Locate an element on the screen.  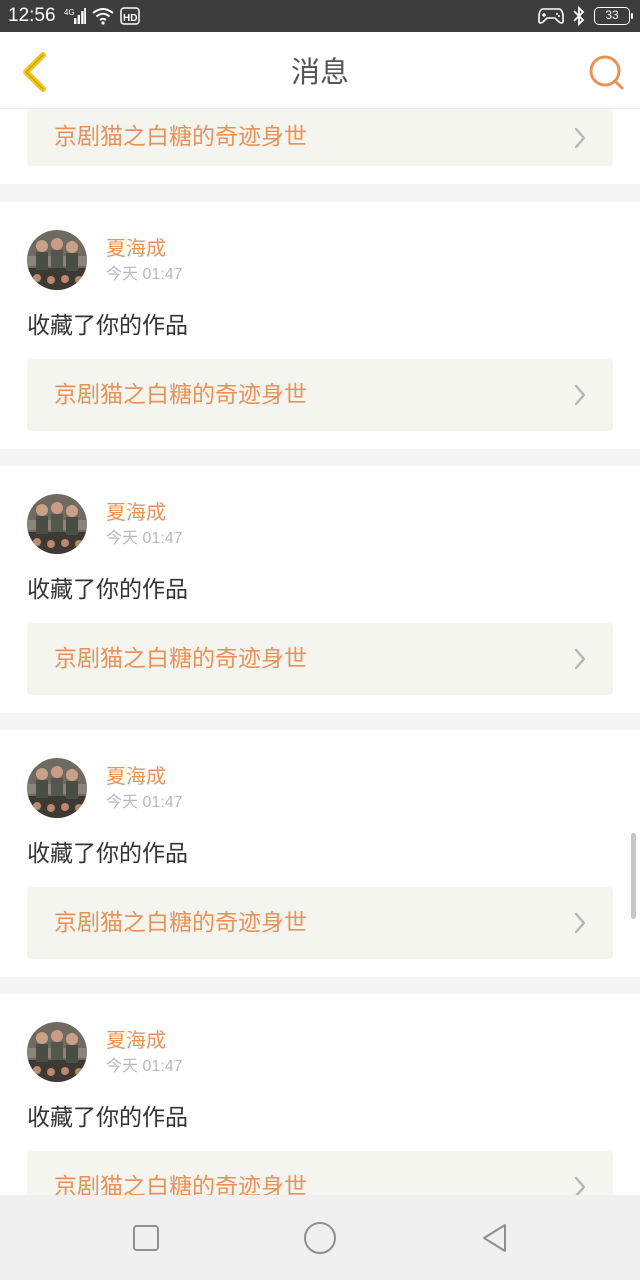
triangle-back-icon is located at coordinates (494, 1238).